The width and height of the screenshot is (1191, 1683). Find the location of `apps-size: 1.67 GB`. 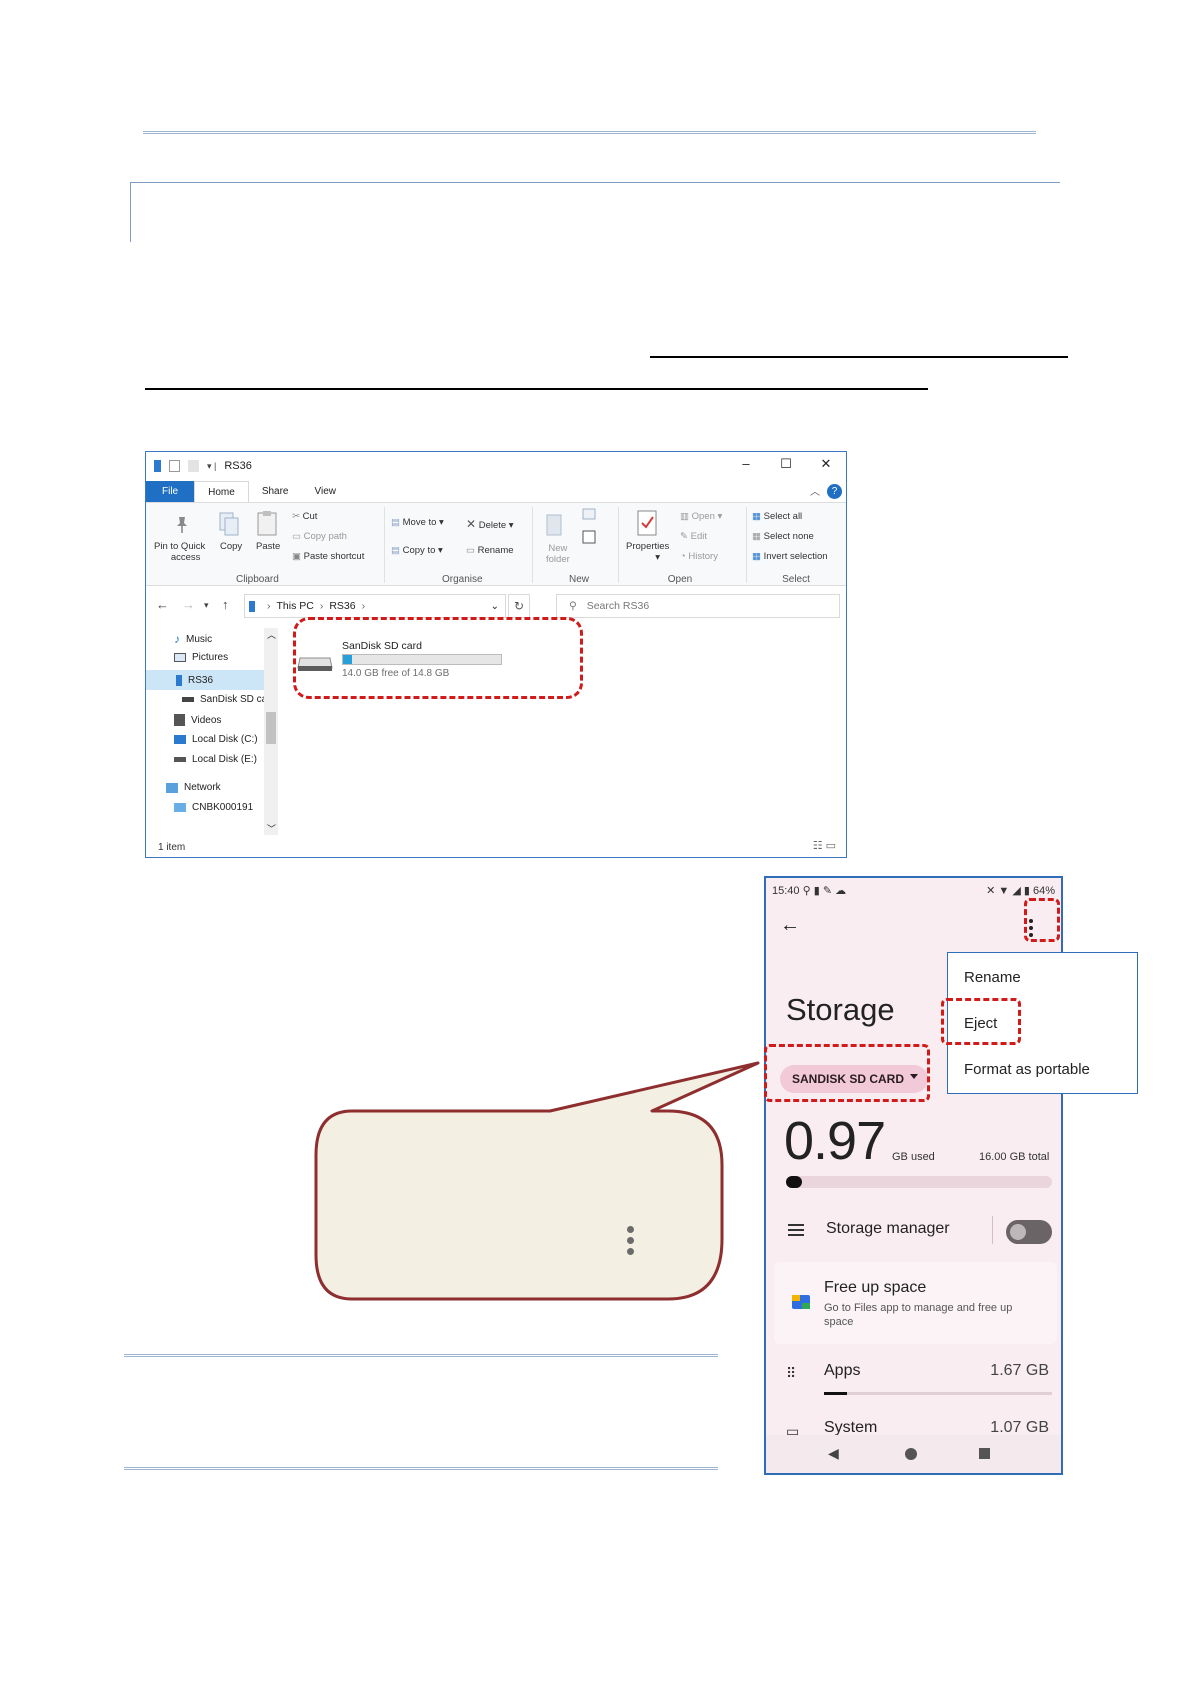

apps-size: 1.67 GB is located at coordinates (1019, 1370).